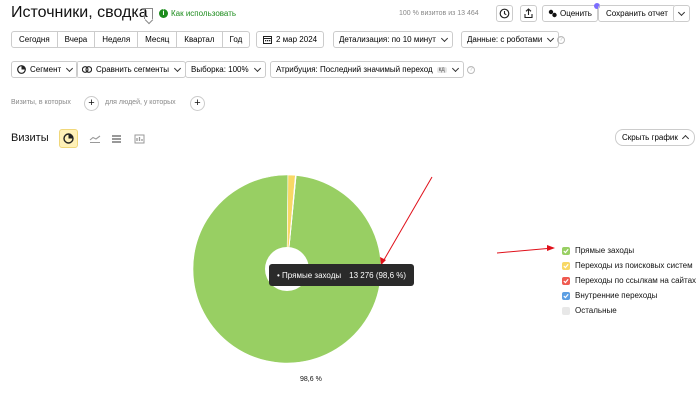 This screenshot has width=700, height=417. What do you see at coordinates (629, 310) in the screenshot?
I see `legend-item: Остальные` at bounding box center [629, 310].